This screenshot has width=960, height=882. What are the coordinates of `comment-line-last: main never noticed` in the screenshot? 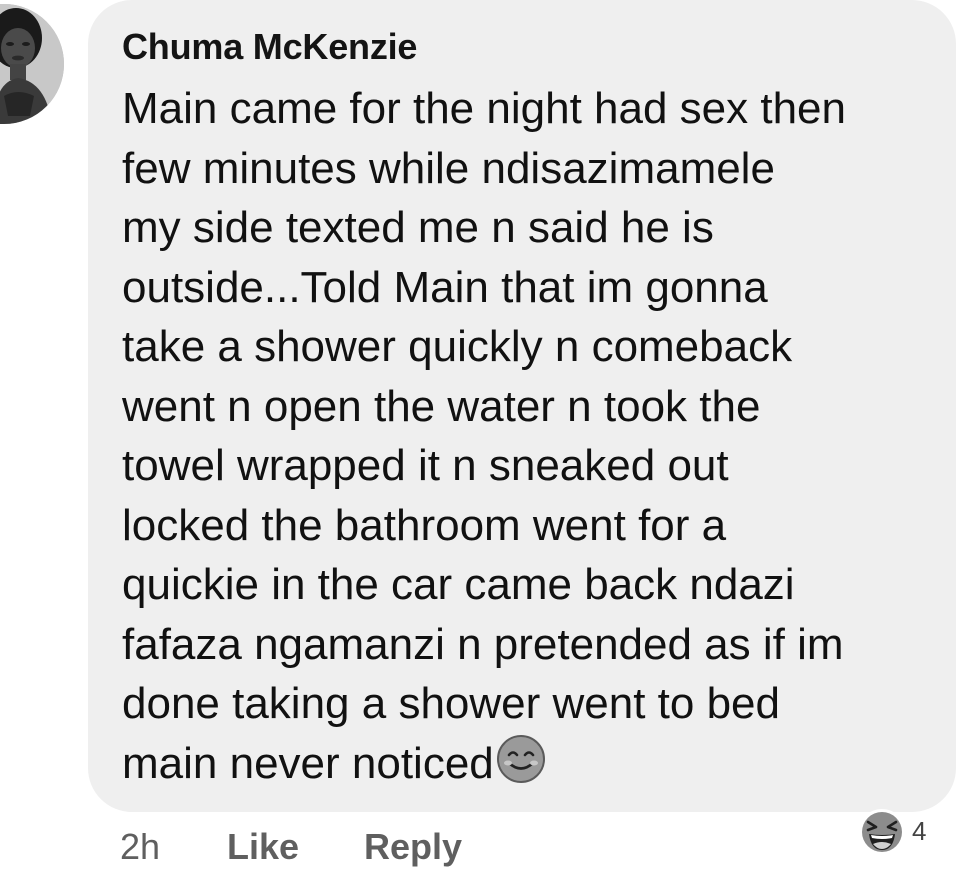 It's located at (522, 764).